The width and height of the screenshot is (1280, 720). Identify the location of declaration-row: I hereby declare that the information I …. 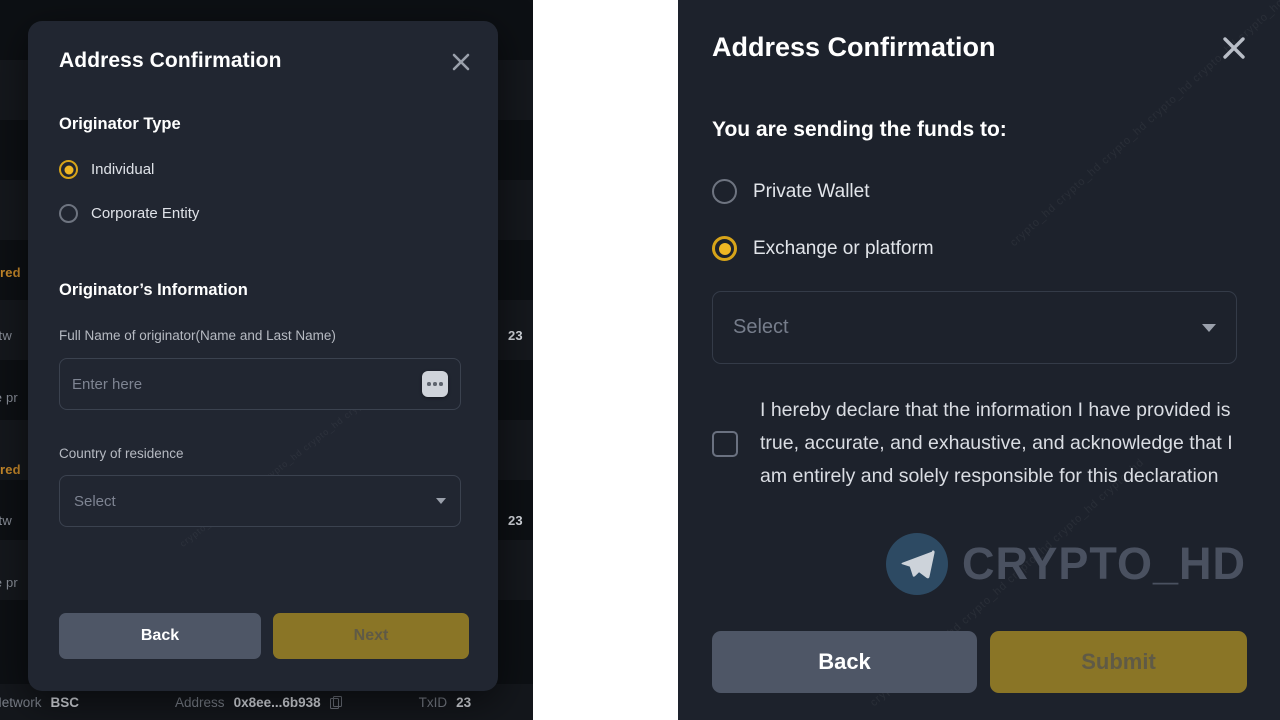
(974, 443).